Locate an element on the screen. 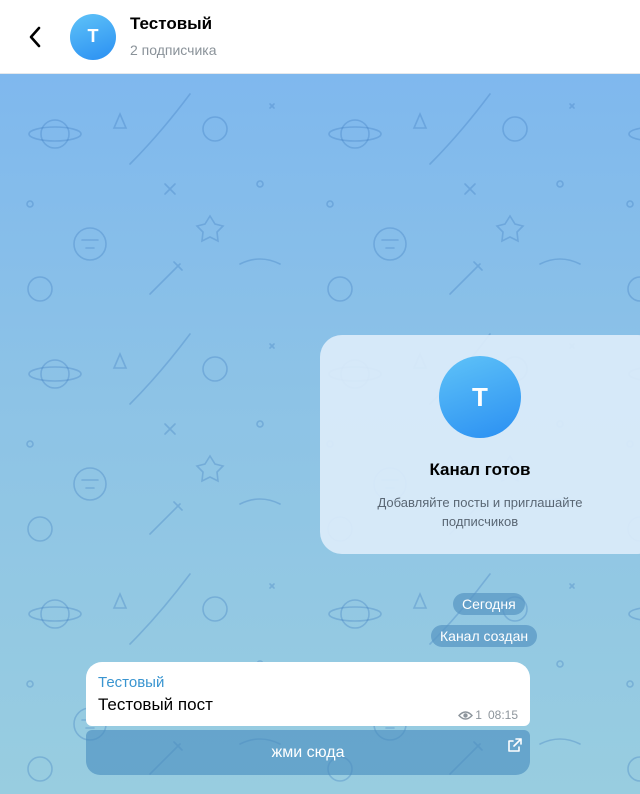  message-bubble: Тестовый Тестовый пост 1 08:15 is located at coordinates (308, 694).